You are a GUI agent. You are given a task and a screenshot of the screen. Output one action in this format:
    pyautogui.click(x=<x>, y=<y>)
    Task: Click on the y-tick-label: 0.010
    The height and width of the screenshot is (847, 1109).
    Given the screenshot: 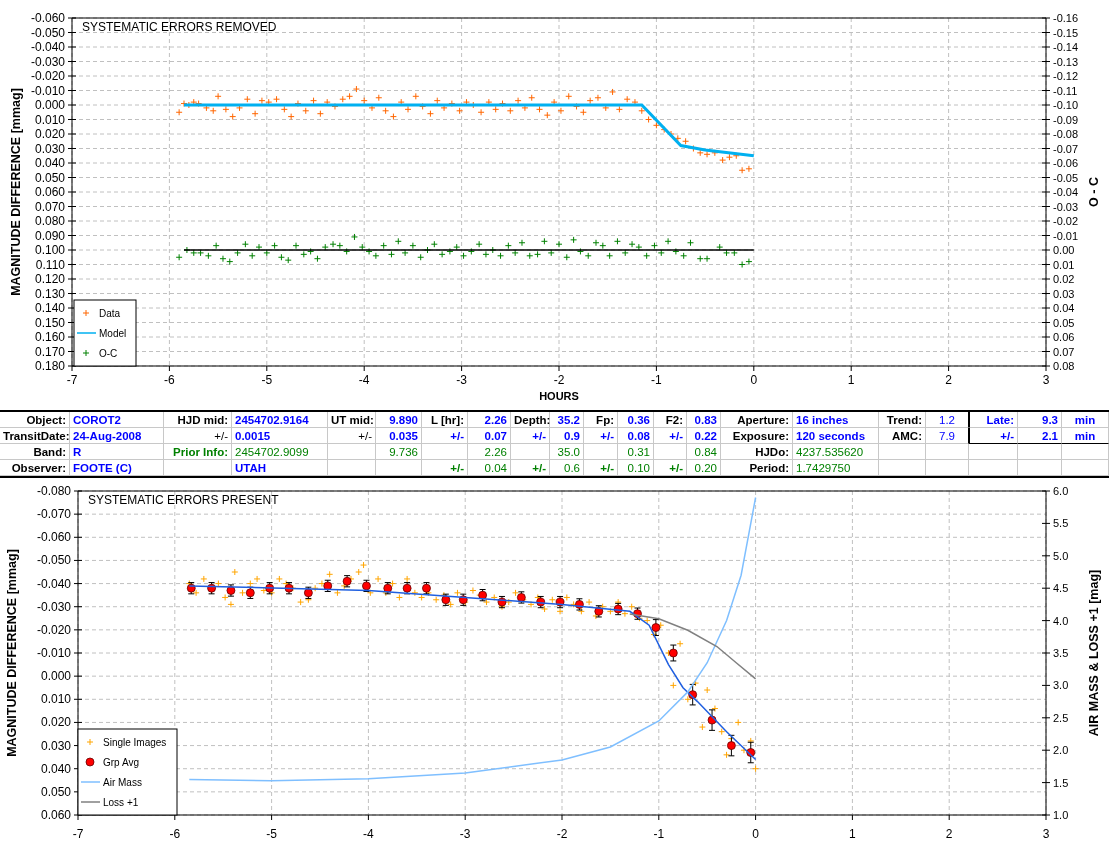 What is the action you would take?
    pyautogui.click(x=55, y=699)
    